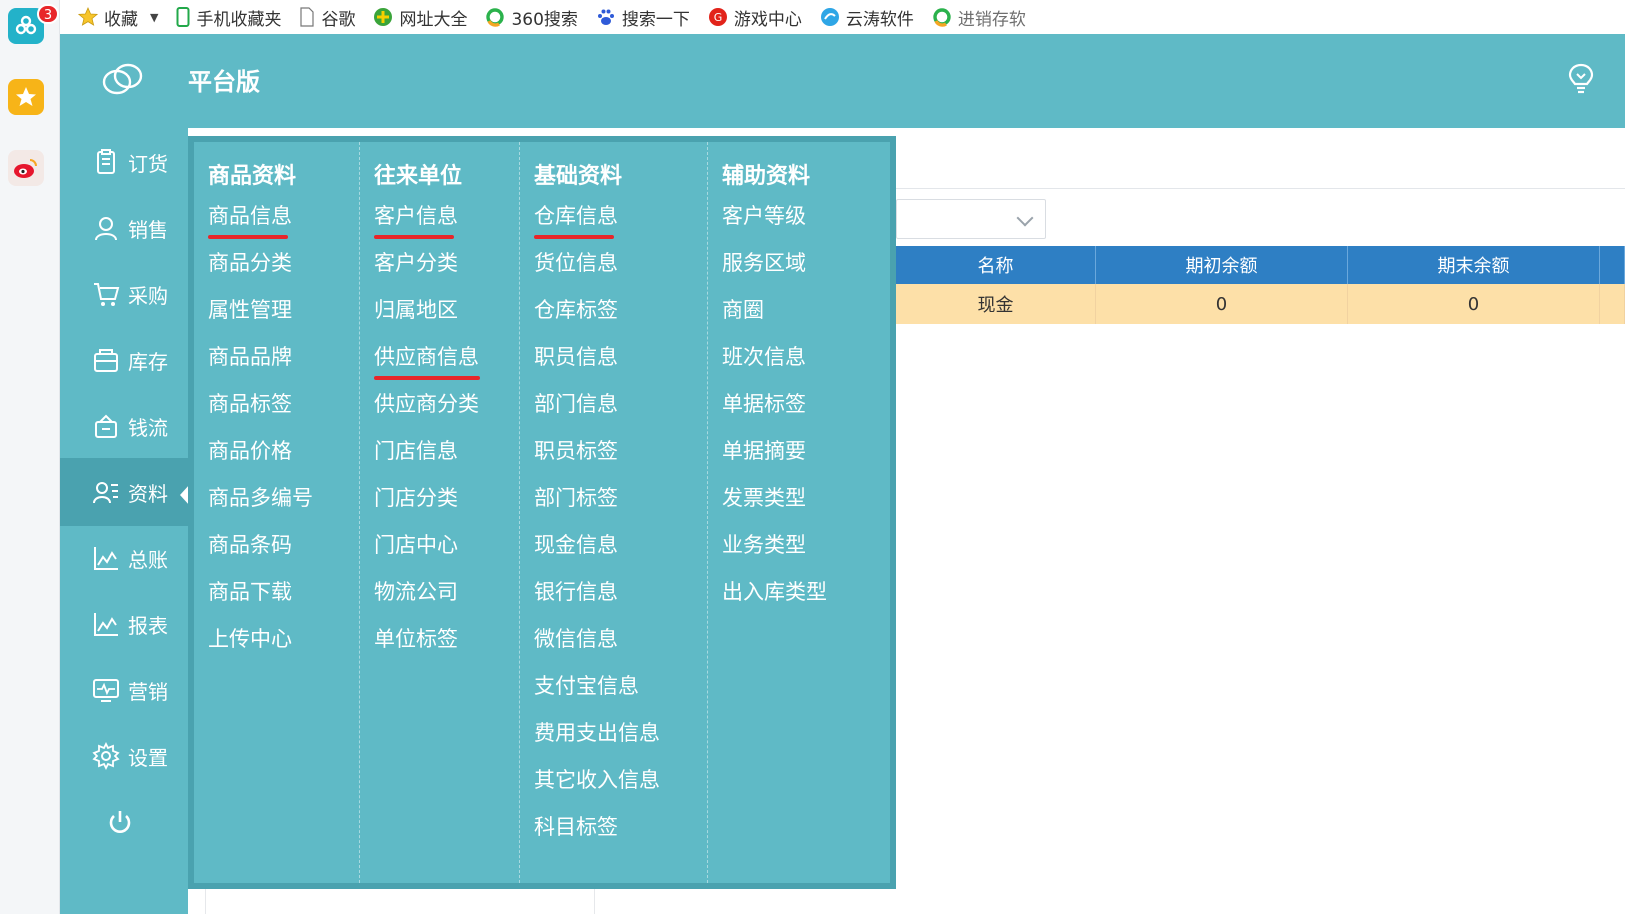  Describe the element at coordinates (586, 685) in the screenshot. I see `menu-item: 支付宝信息` at that location.